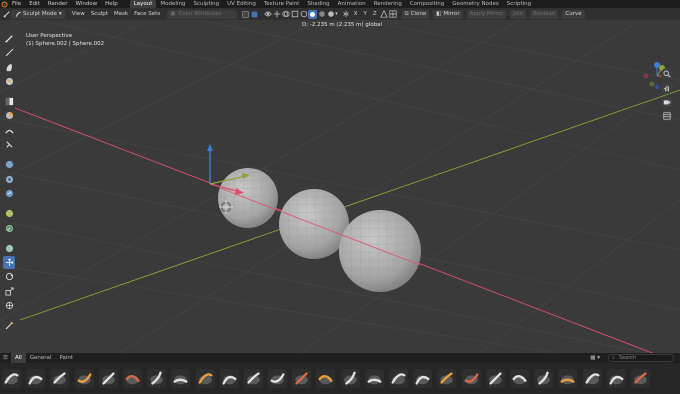 This screenshot has width=680, height=394. Describe the element at coordinates (294, 14) in the screenshot. I see `xray-icon` at that location.